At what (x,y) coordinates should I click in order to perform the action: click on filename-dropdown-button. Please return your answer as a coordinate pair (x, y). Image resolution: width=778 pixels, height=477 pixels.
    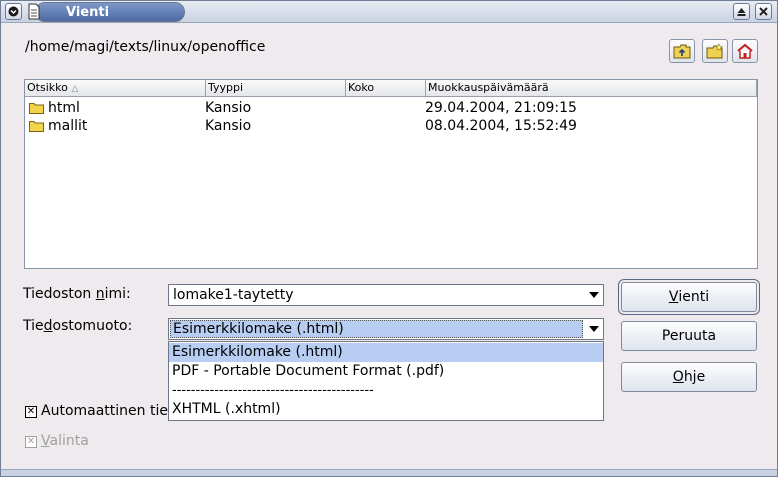
    Looking at the image, I should click on (594, 295).